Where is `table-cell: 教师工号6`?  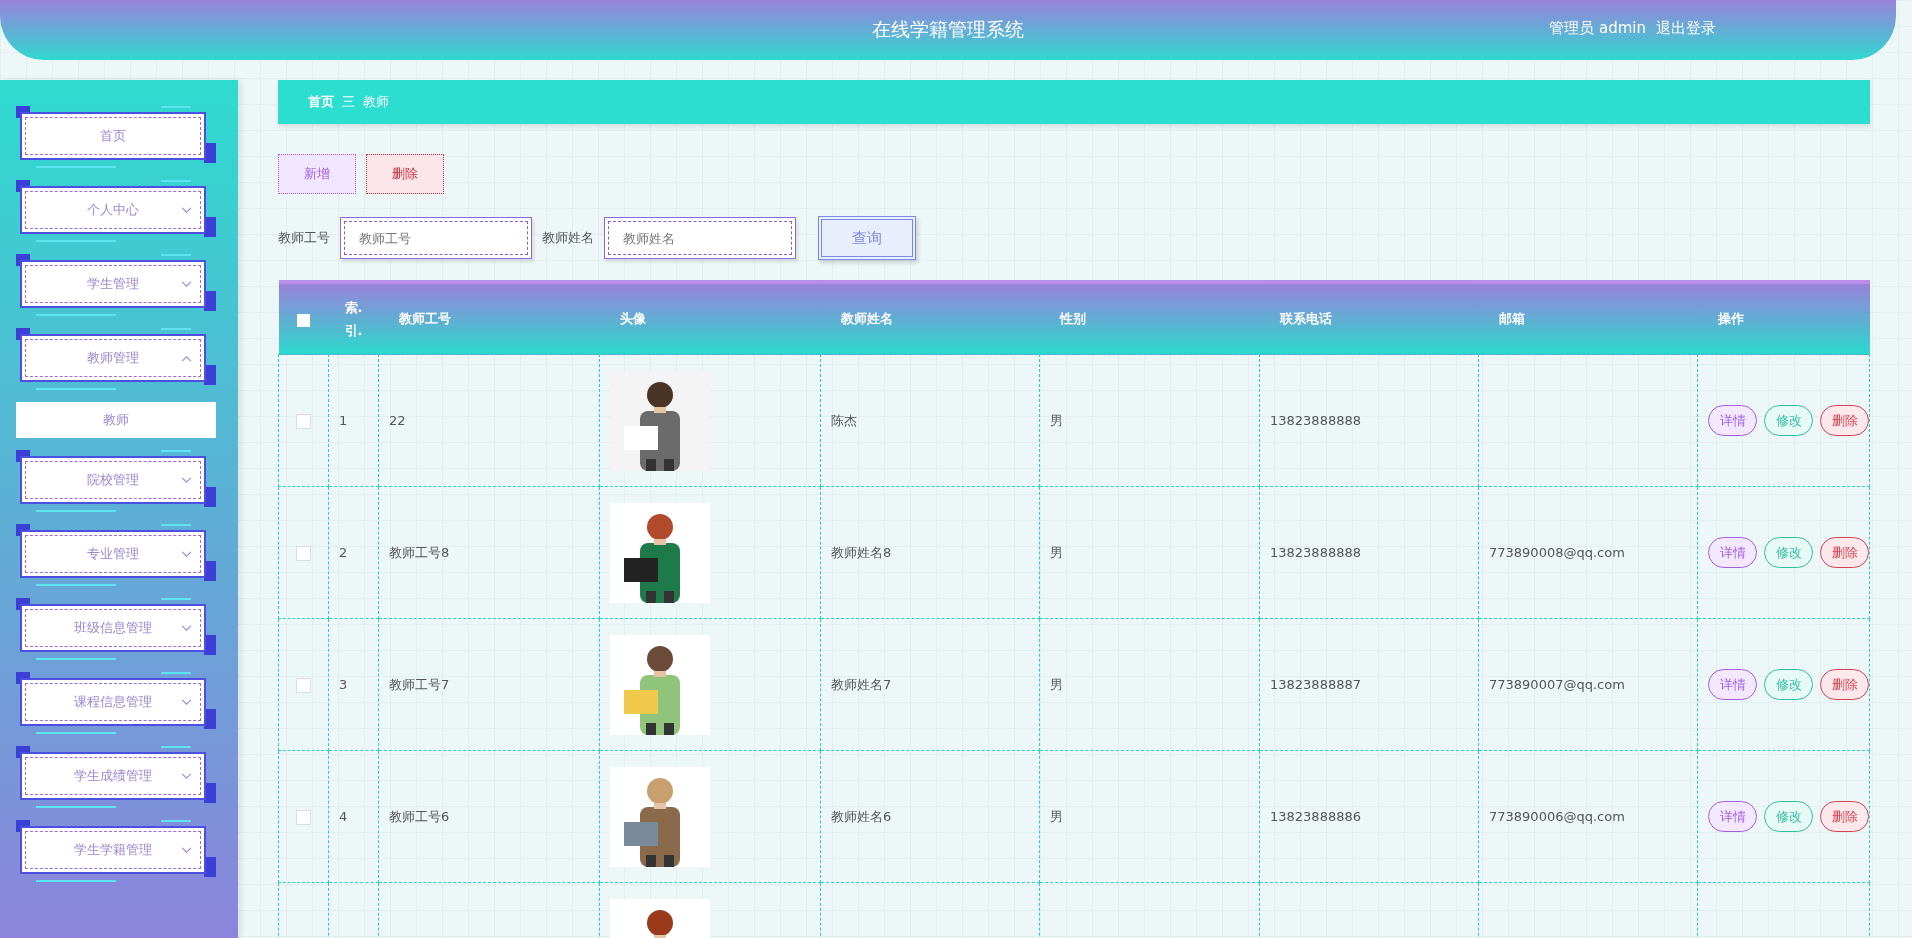 table-cell: 教师工号6 is located at coordinates (419, 816).